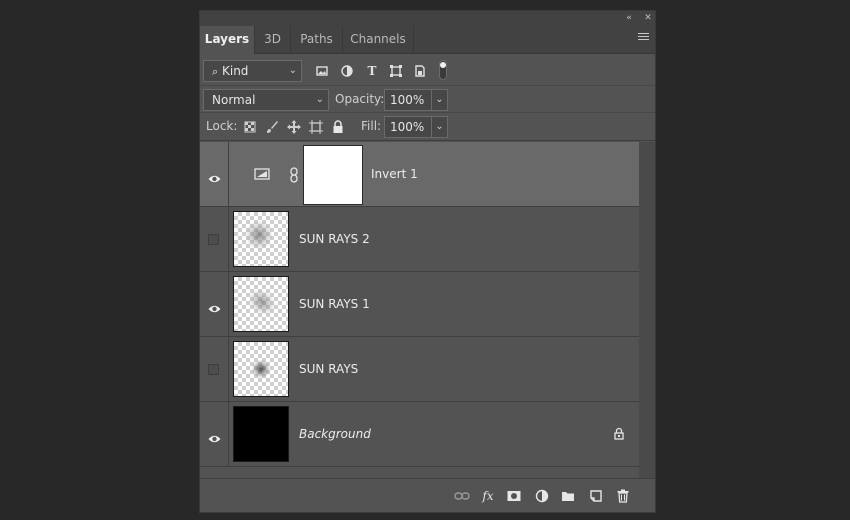 Image resolution: width=850 pixels, height=520 pixels. What do you see at coordinates (252, 71) in the screenshot?
I see `kind-filter-select: ⌕ Kind ⌄` at bounding box center [252, 71].